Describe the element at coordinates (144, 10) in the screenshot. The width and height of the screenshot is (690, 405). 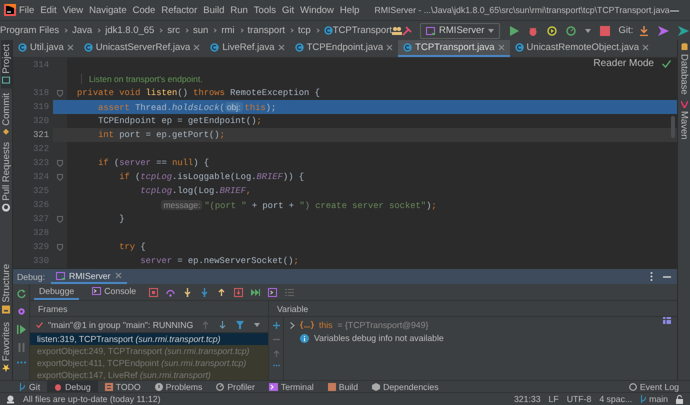
I see `menu-item: Code` at that location.